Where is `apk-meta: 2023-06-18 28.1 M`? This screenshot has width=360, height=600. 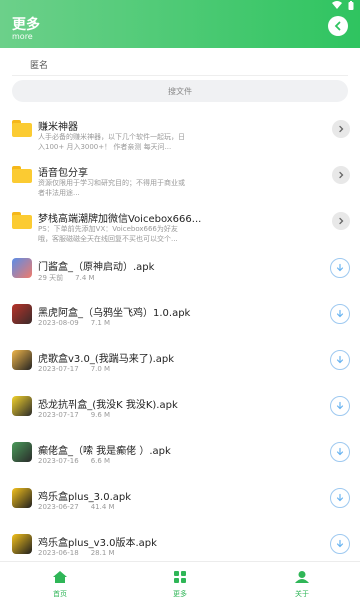
apk-meta: 2023-06-18 28.1 M is located at coordinates (76, 553).